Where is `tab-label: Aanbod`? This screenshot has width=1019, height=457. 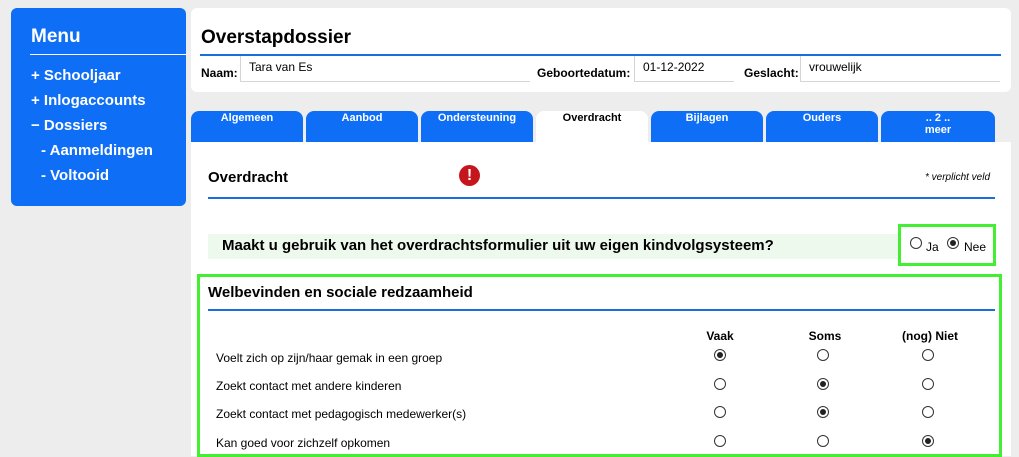 tab-label: Aanbod is located at coordinates (362, 118).